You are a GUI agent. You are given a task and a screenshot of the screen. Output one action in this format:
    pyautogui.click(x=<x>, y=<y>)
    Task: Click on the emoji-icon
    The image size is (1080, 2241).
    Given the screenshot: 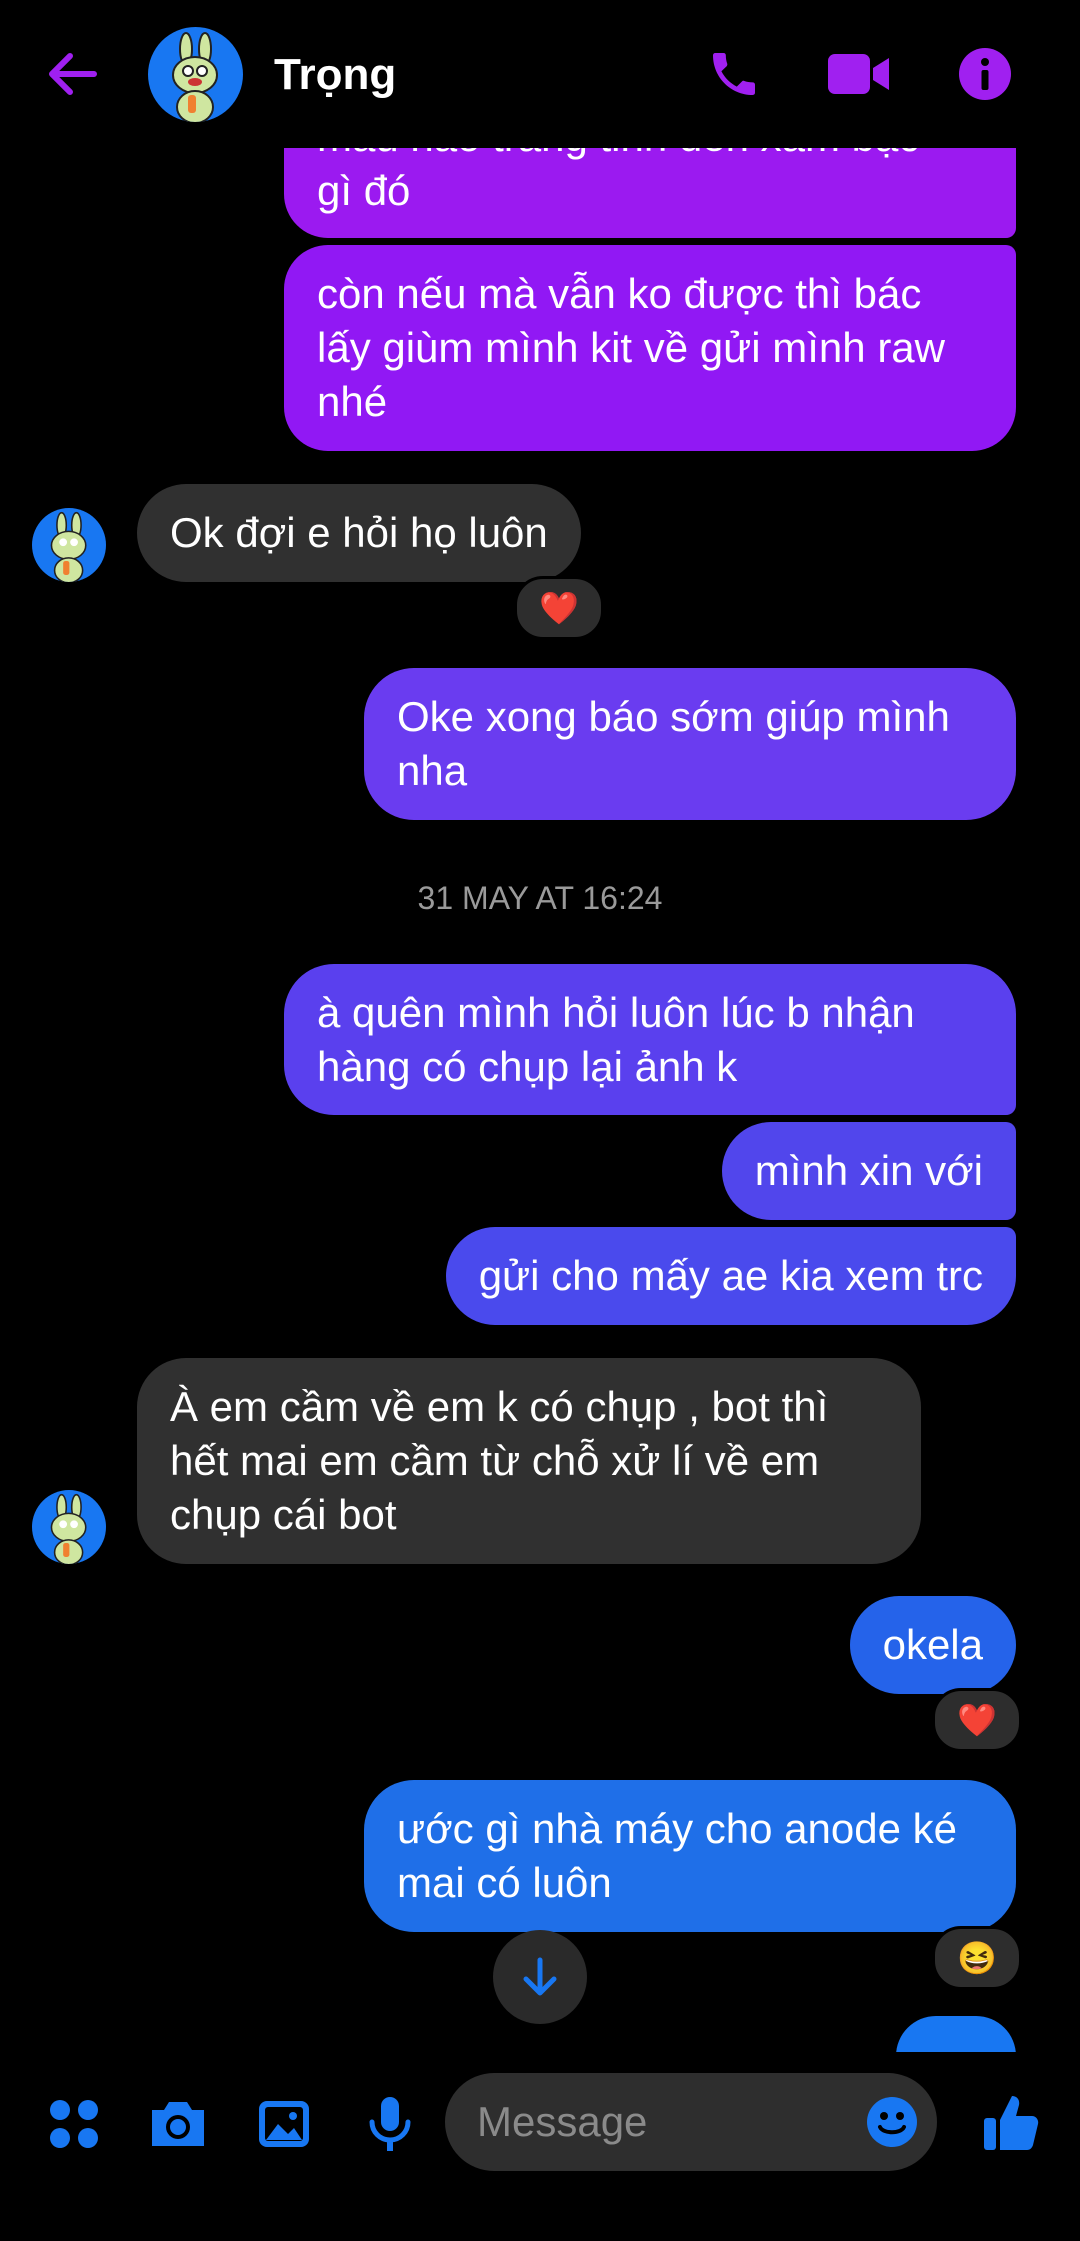 What is the action you would take?
    pyautogui.click(x=892, y=2122)
    